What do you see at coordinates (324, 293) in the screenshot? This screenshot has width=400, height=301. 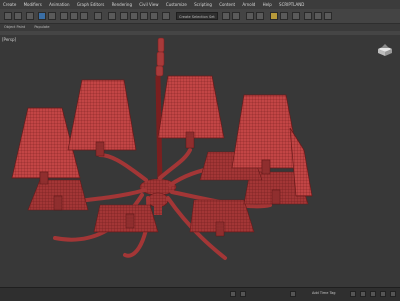 I see `add-time-tag: Add Time Tag` at bounding box center [324, 293].